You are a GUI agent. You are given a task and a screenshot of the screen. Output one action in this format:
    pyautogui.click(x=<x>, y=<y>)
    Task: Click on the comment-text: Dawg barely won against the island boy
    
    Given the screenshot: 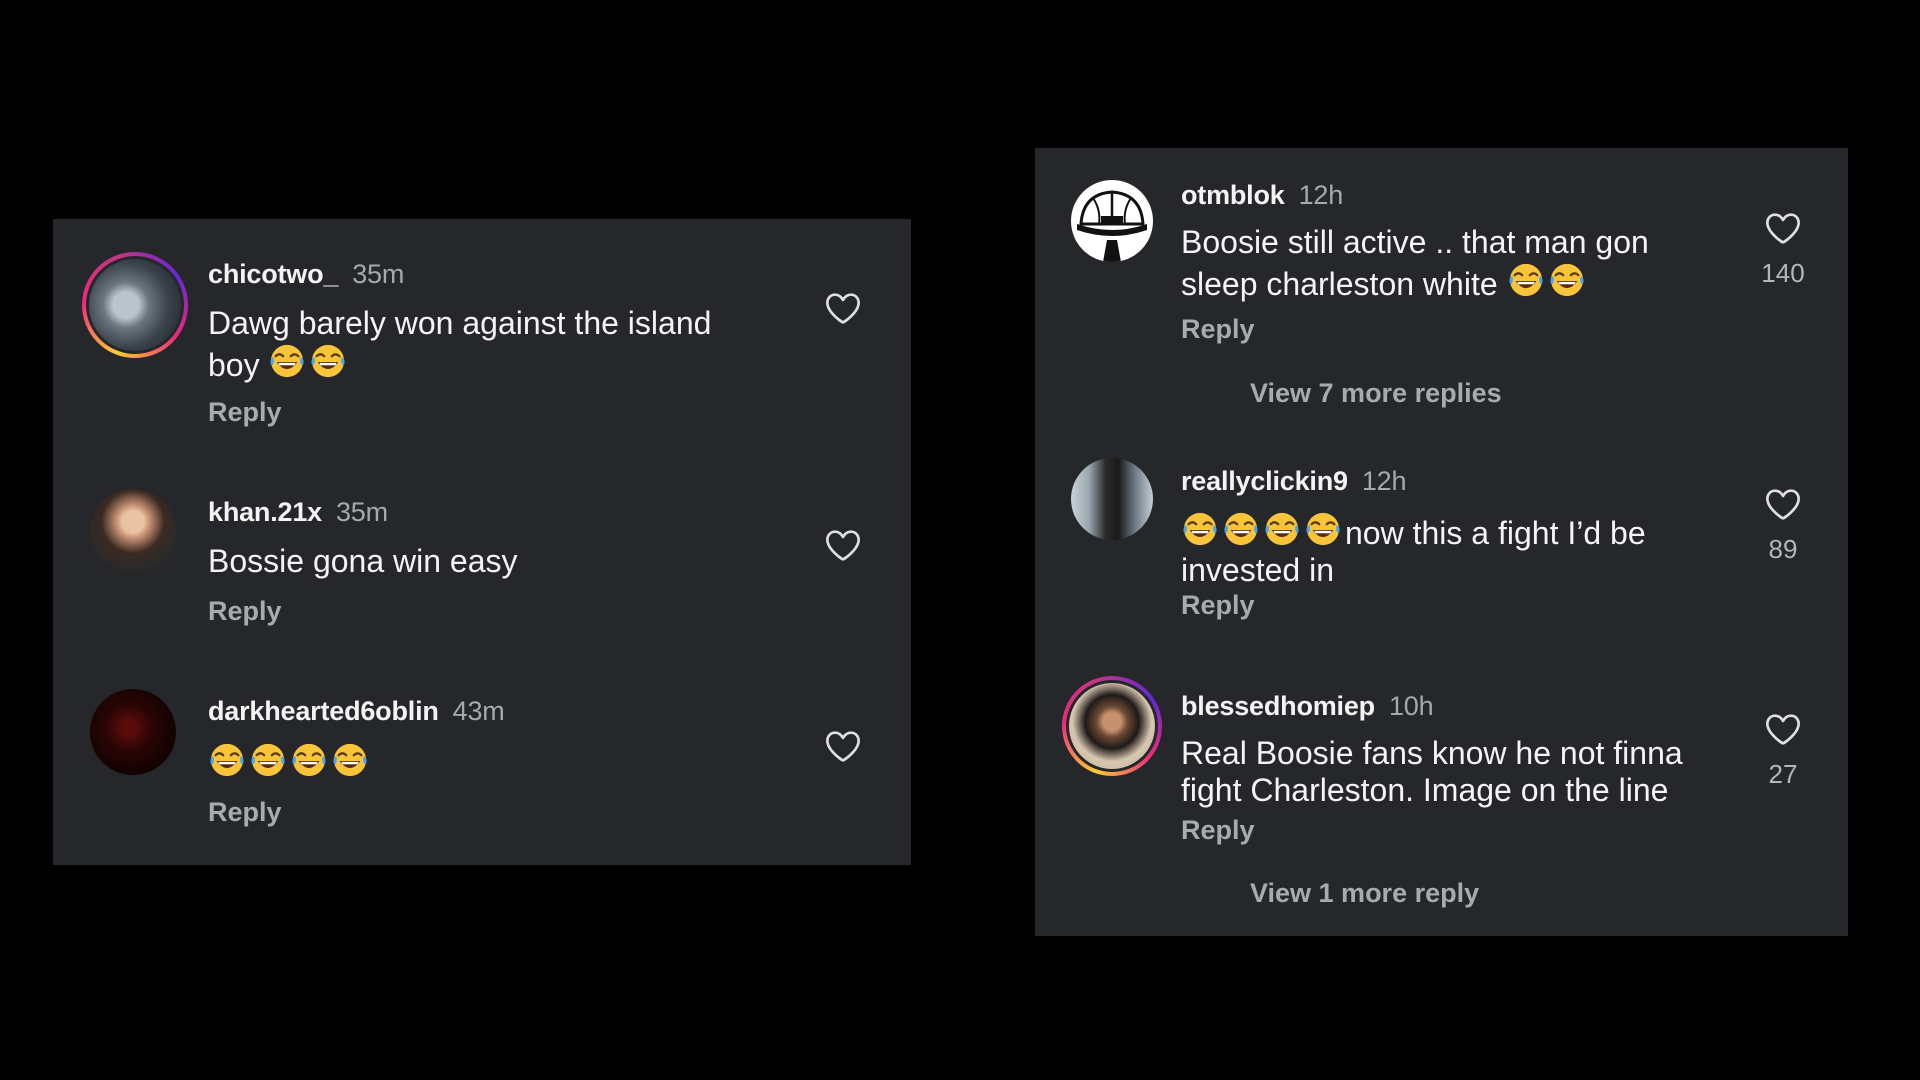 What is the action you would take?
    pyautogui.click(x=460, y=344)
    